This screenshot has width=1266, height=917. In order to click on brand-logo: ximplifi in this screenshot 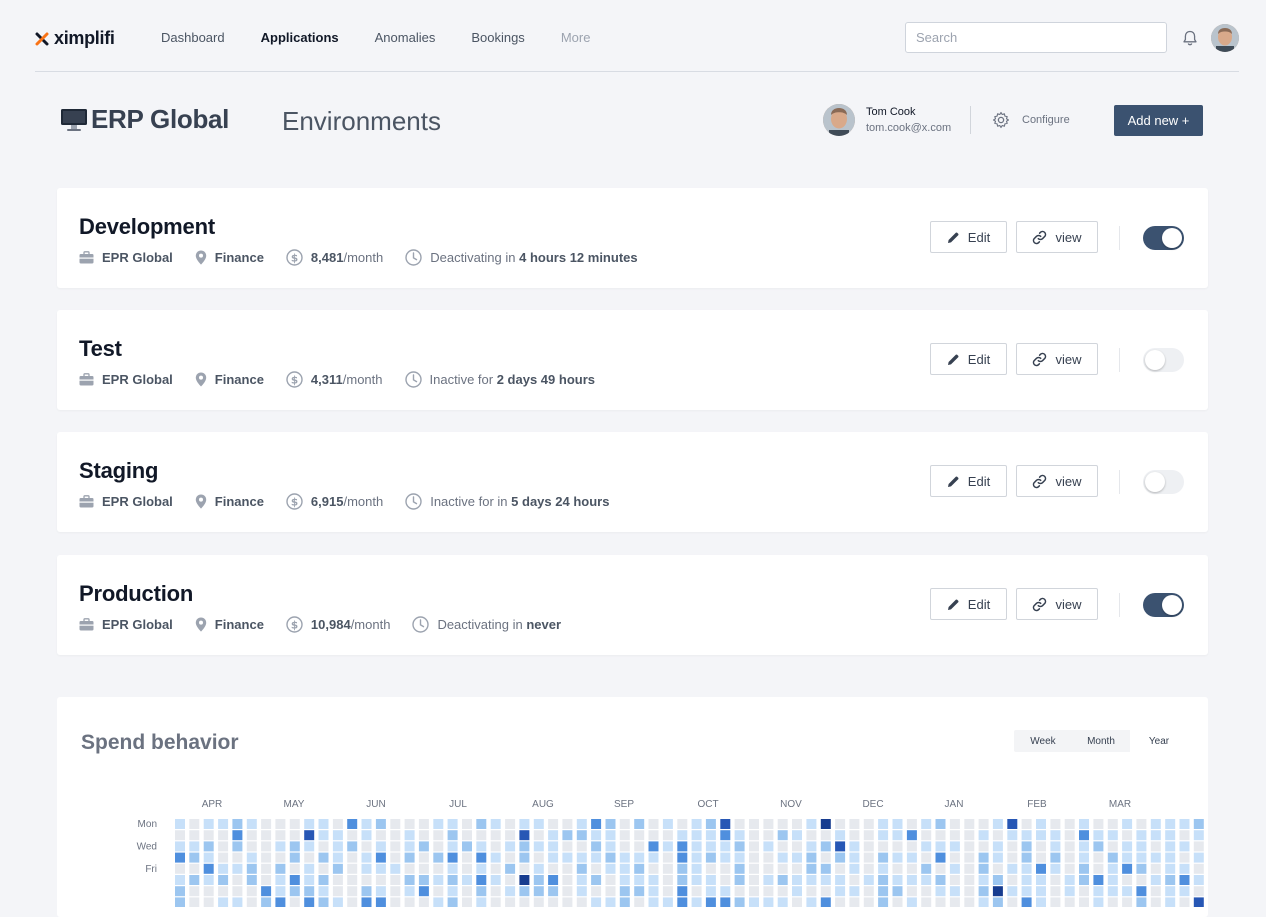, I will do `click(75, 38)`.